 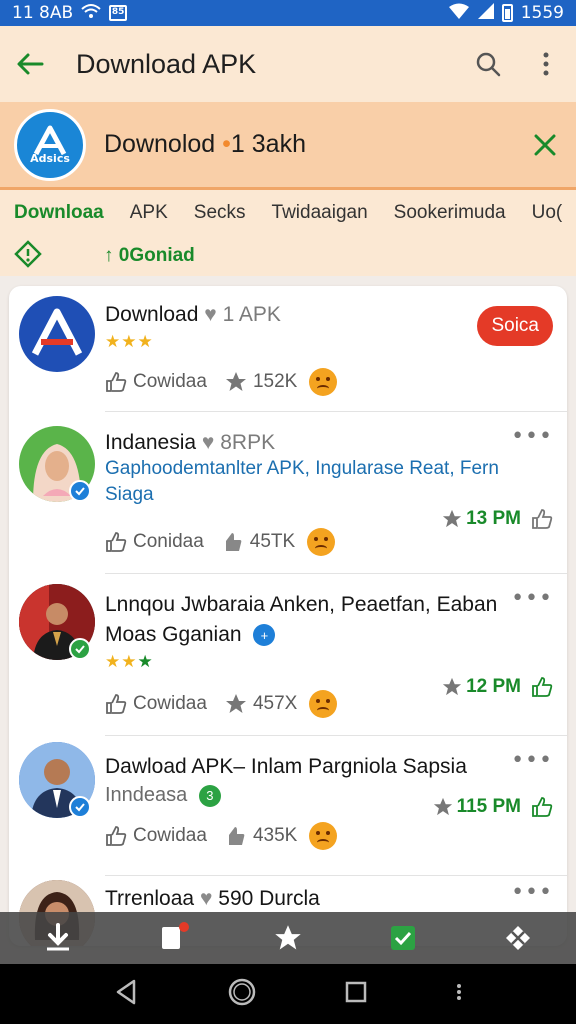 What do you see at coordinates (209, 795) in the screenshot?
I see `count-badge: 3` at bounding box center [209, 795].